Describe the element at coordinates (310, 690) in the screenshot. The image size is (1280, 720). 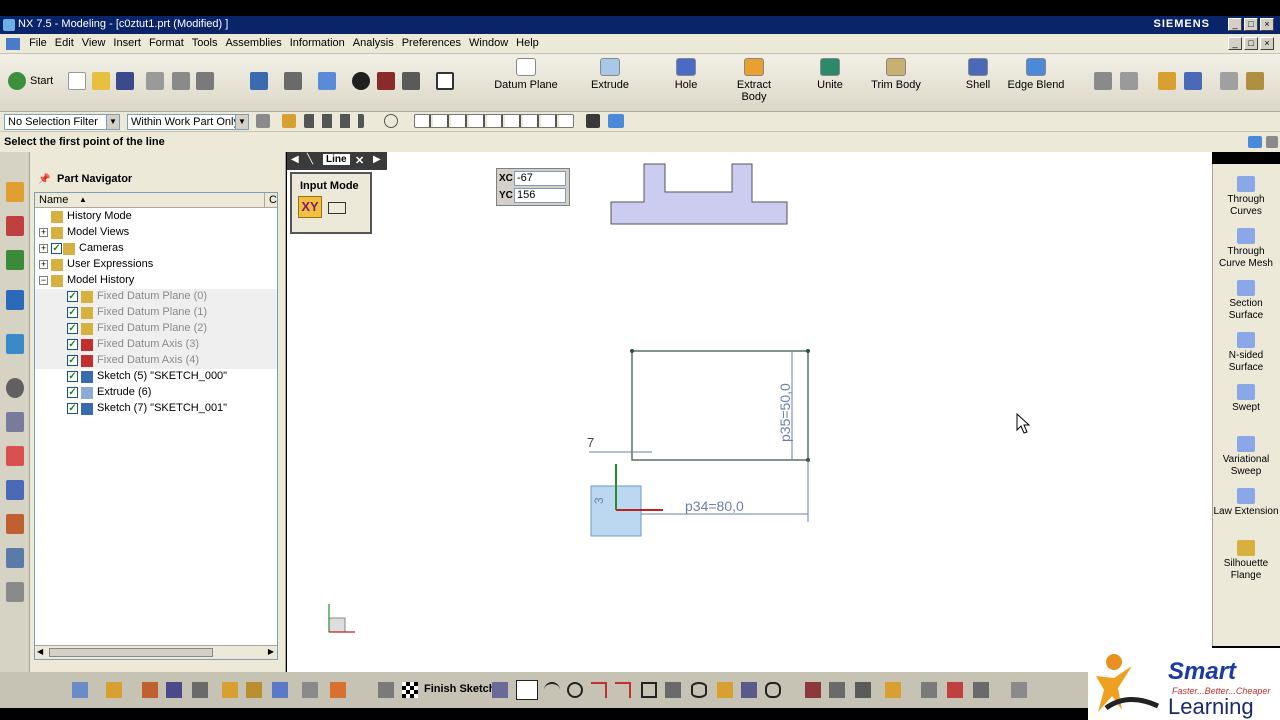
I see `offset-icon` at that location.